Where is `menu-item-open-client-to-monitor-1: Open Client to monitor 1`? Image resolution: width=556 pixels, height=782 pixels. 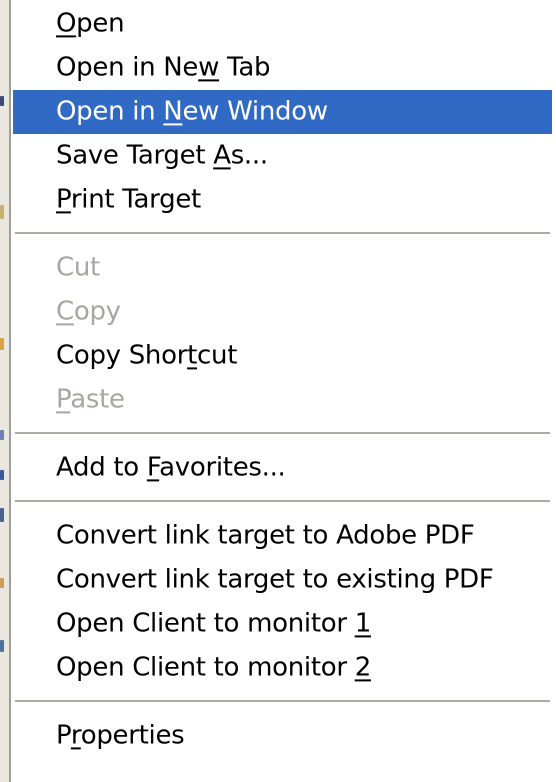
menu-item-open-client-to-monitor-1: Open Client to monitor 1 is located at coordinates (282, 624).